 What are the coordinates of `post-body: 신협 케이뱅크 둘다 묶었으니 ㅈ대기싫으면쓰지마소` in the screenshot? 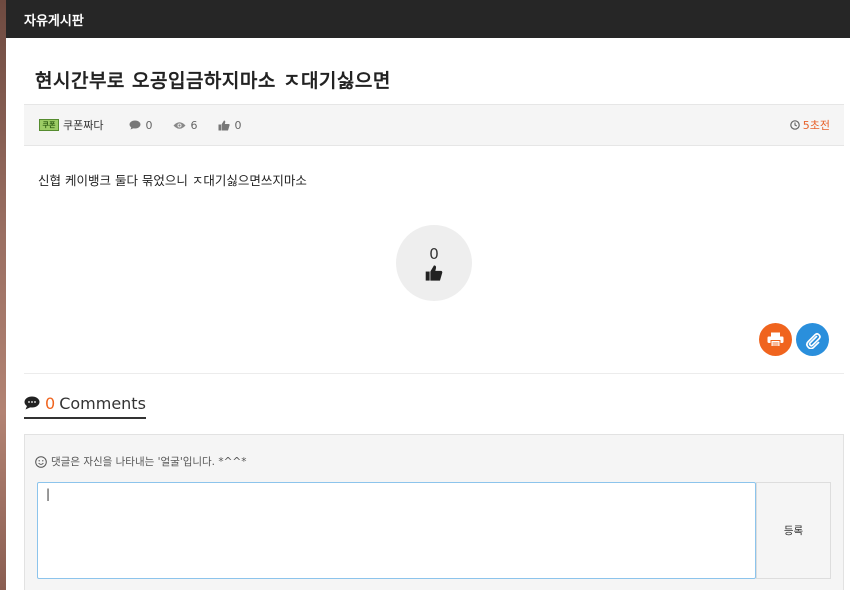 It's located at (172, 180).